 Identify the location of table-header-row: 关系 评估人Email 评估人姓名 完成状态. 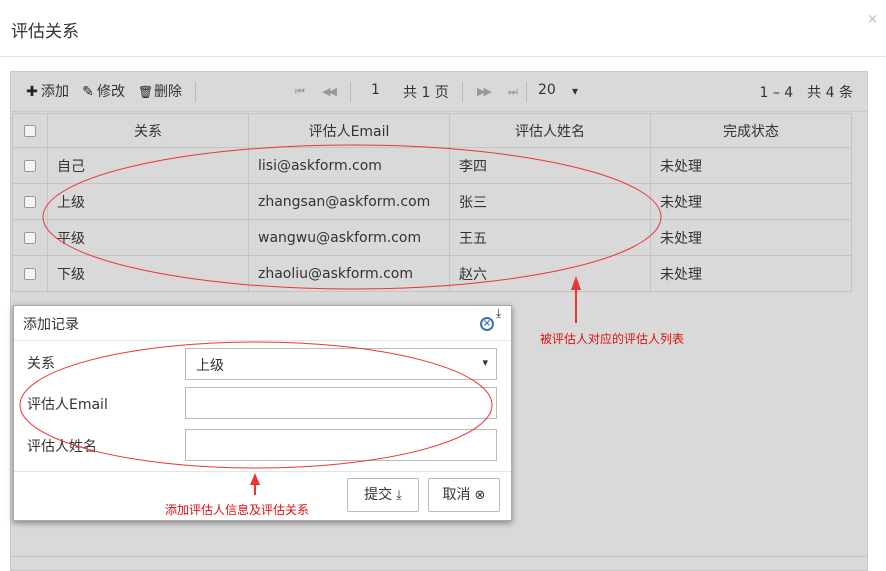
(432, 130).